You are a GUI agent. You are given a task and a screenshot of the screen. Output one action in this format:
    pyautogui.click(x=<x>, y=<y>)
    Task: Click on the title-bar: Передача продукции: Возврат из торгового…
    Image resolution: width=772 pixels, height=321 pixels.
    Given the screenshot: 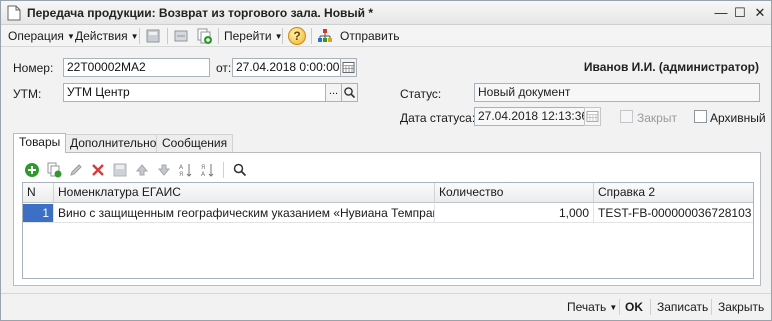 What is the action you would take?
    pyautogui.click(x=386, y=13)
    